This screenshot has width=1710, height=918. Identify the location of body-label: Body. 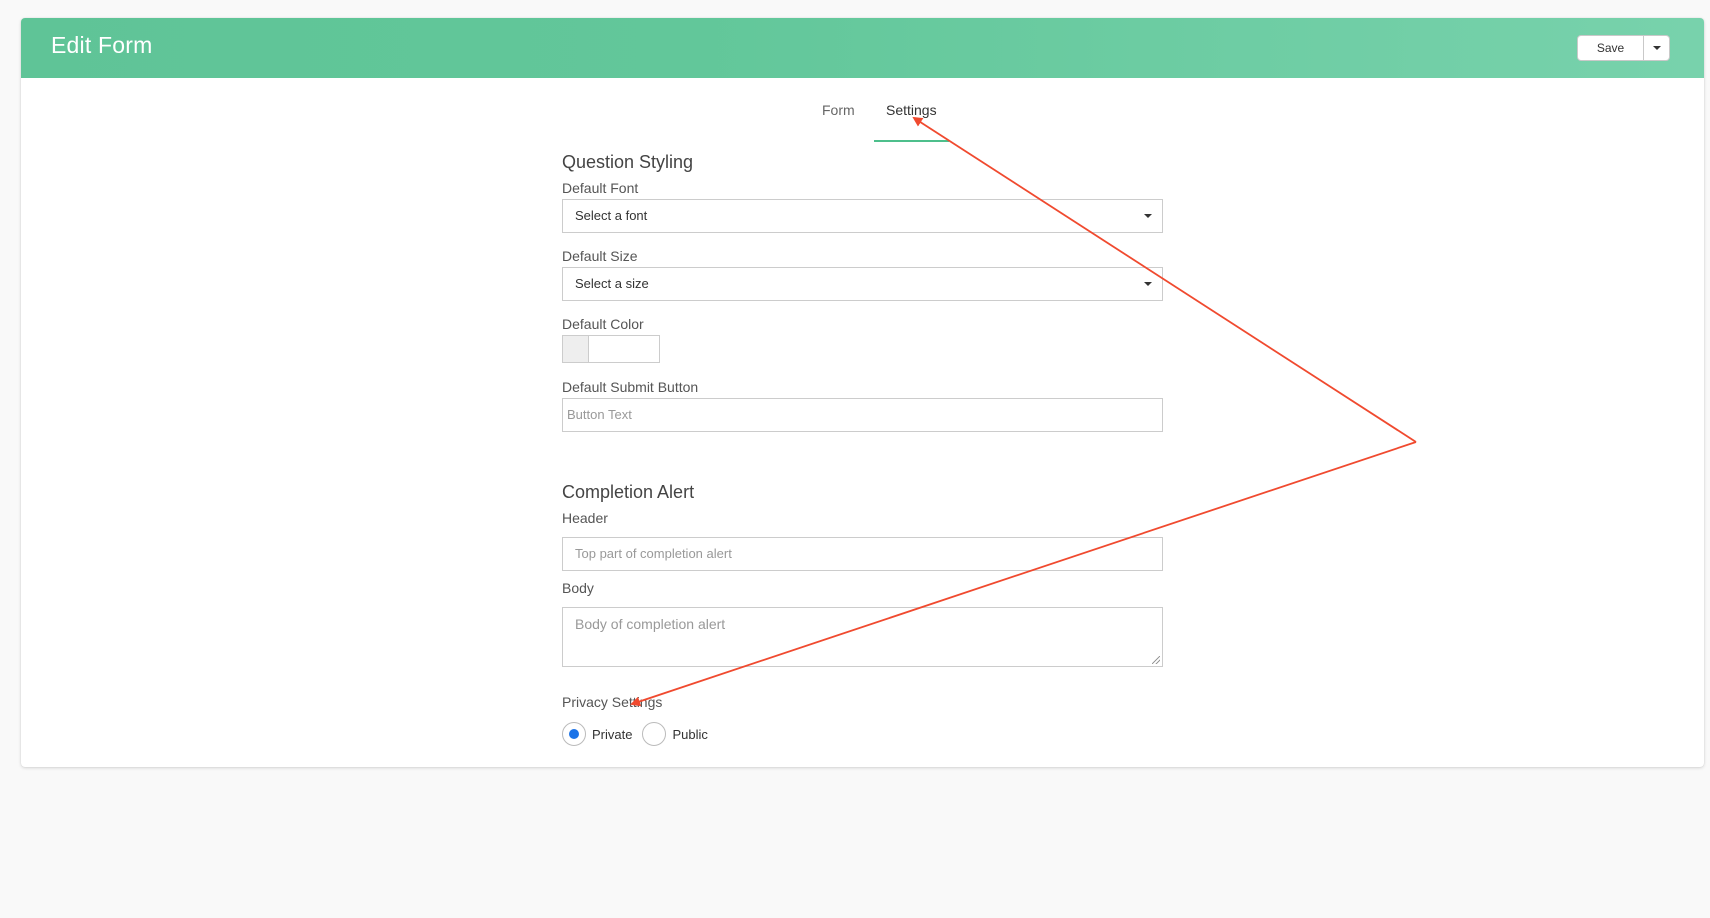
(578, 588).